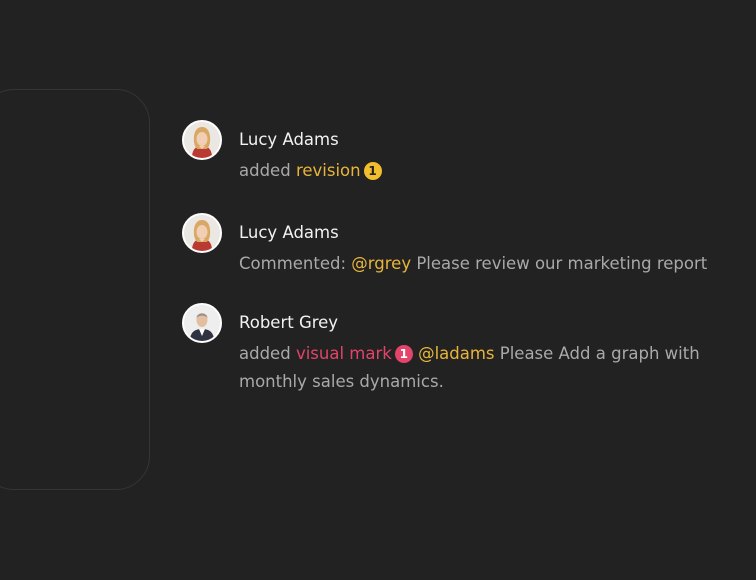 The image size is (756, 580). Describe the element at coordinates (456, 353) in the screenshot. I see `mention-link: @ladams` at that location.